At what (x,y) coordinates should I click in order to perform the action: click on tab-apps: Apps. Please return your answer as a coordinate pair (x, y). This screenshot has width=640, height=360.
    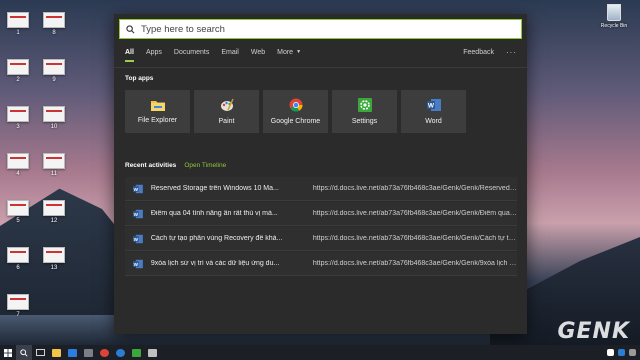
    Looking at the image, I should click on (154, 52).